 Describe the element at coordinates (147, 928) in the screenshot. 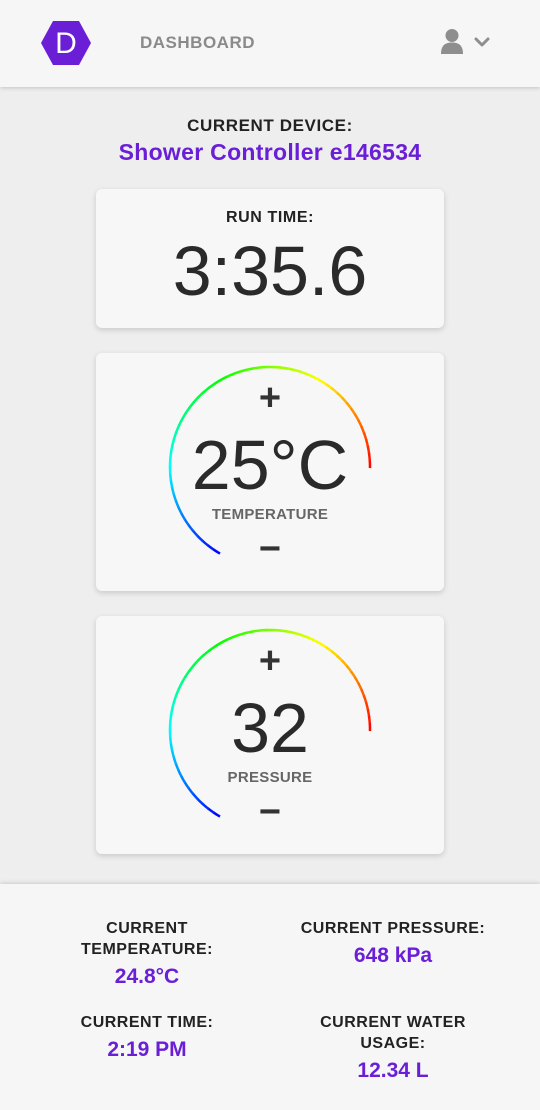

I see `current-temperature-label-line1: CURRENT` at that location.